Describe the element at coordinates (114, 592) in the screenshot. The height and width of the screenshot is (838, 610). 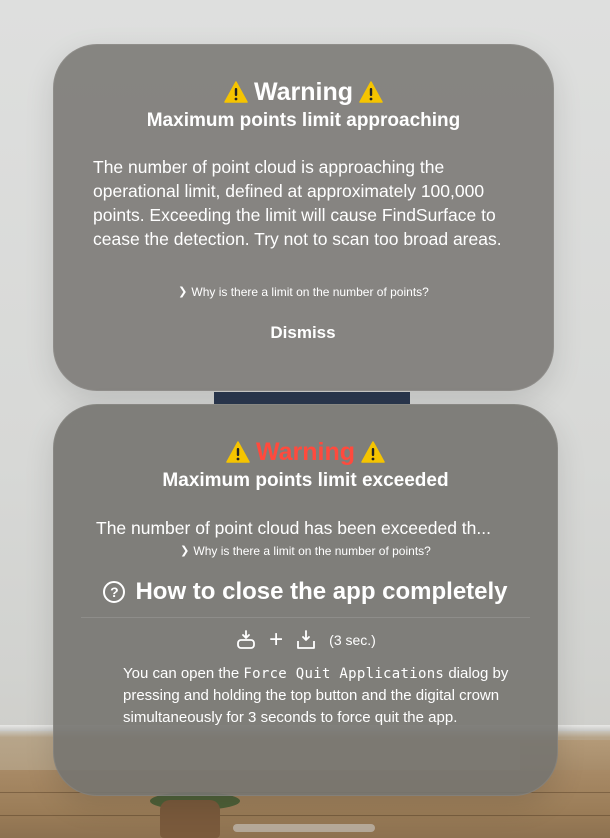
I see `question-circle-icon: ?` at that location.